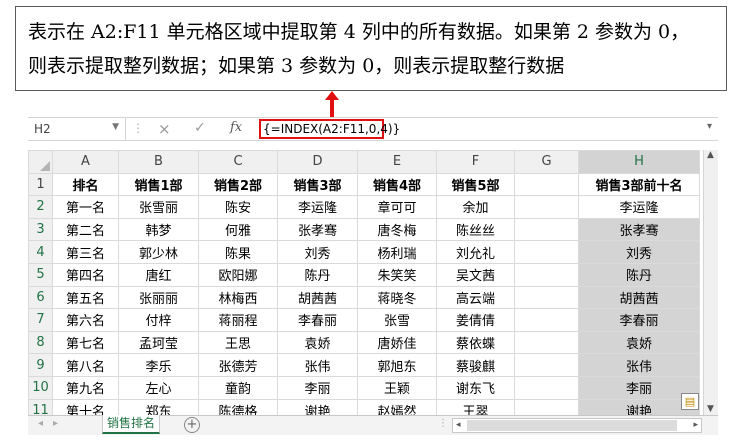  Describe the element at coordinates (40, 342) in the screenshot. I see `row-header-8: 8` at that location.